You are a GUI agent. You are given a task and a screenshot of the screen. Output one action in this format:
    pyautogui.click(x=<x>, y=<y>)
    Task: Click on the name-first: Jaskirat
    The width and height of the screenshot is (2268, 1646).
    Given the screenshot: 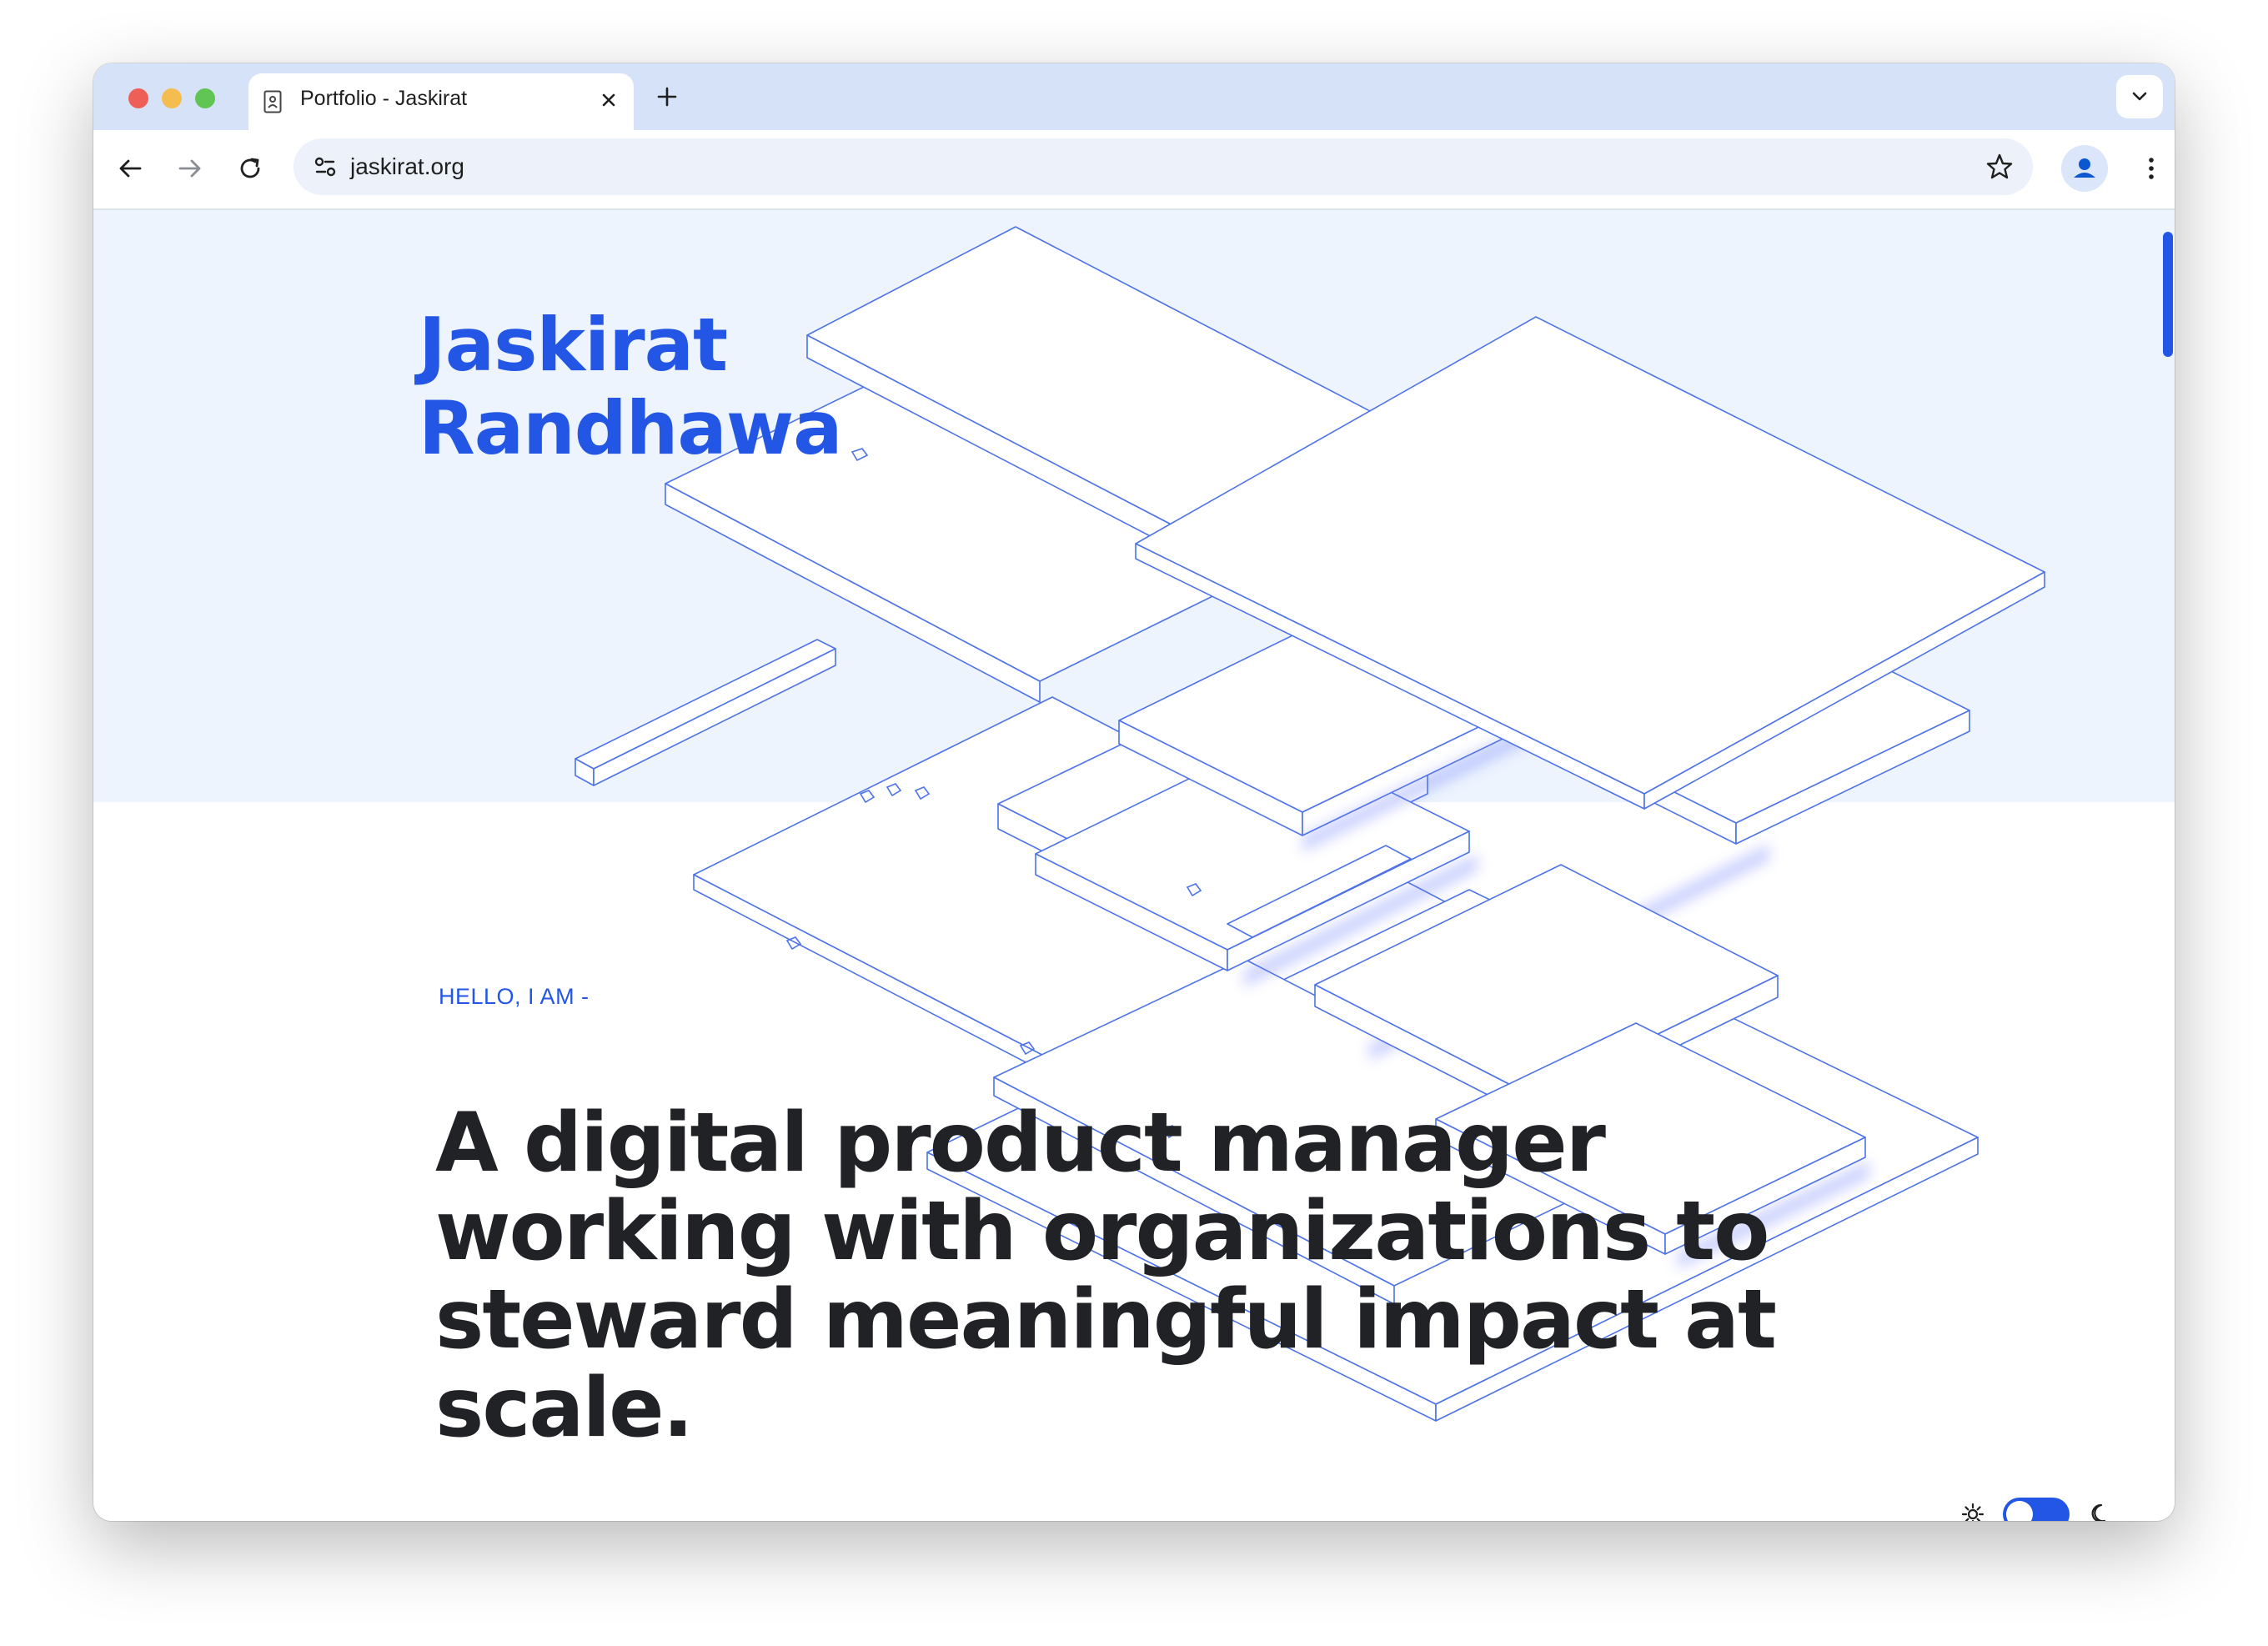 What is the action you would take?
    pyautogui.click(x=573, y=345)
    